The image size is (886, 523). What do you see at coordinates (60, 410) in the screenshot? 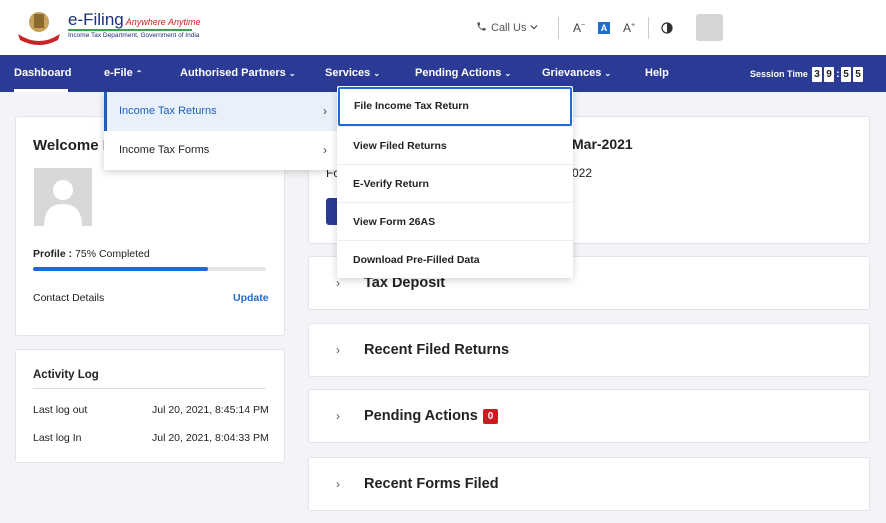
I see `last-logout-label: Last log out` at bounding box center [60, 410].